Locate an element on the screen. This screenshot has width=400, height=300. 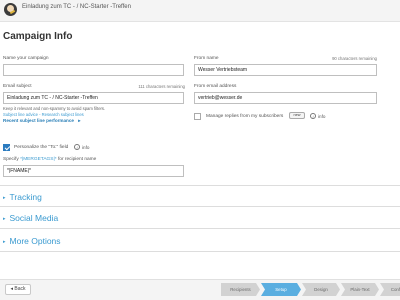
from-email-label: From email address is located at coordinates (215, 86).